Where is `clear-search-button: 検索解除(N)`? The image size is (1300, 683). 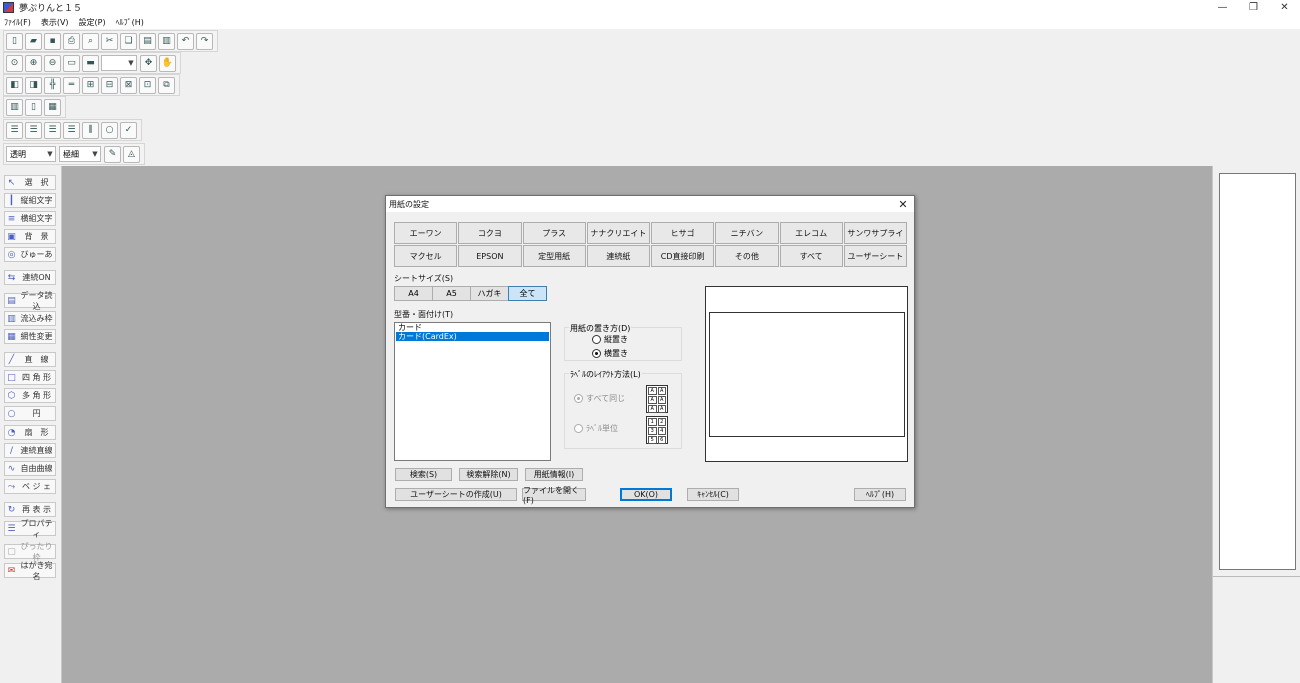 clear-search-button: 検索解除(N) is located at coordinates (488, 474).